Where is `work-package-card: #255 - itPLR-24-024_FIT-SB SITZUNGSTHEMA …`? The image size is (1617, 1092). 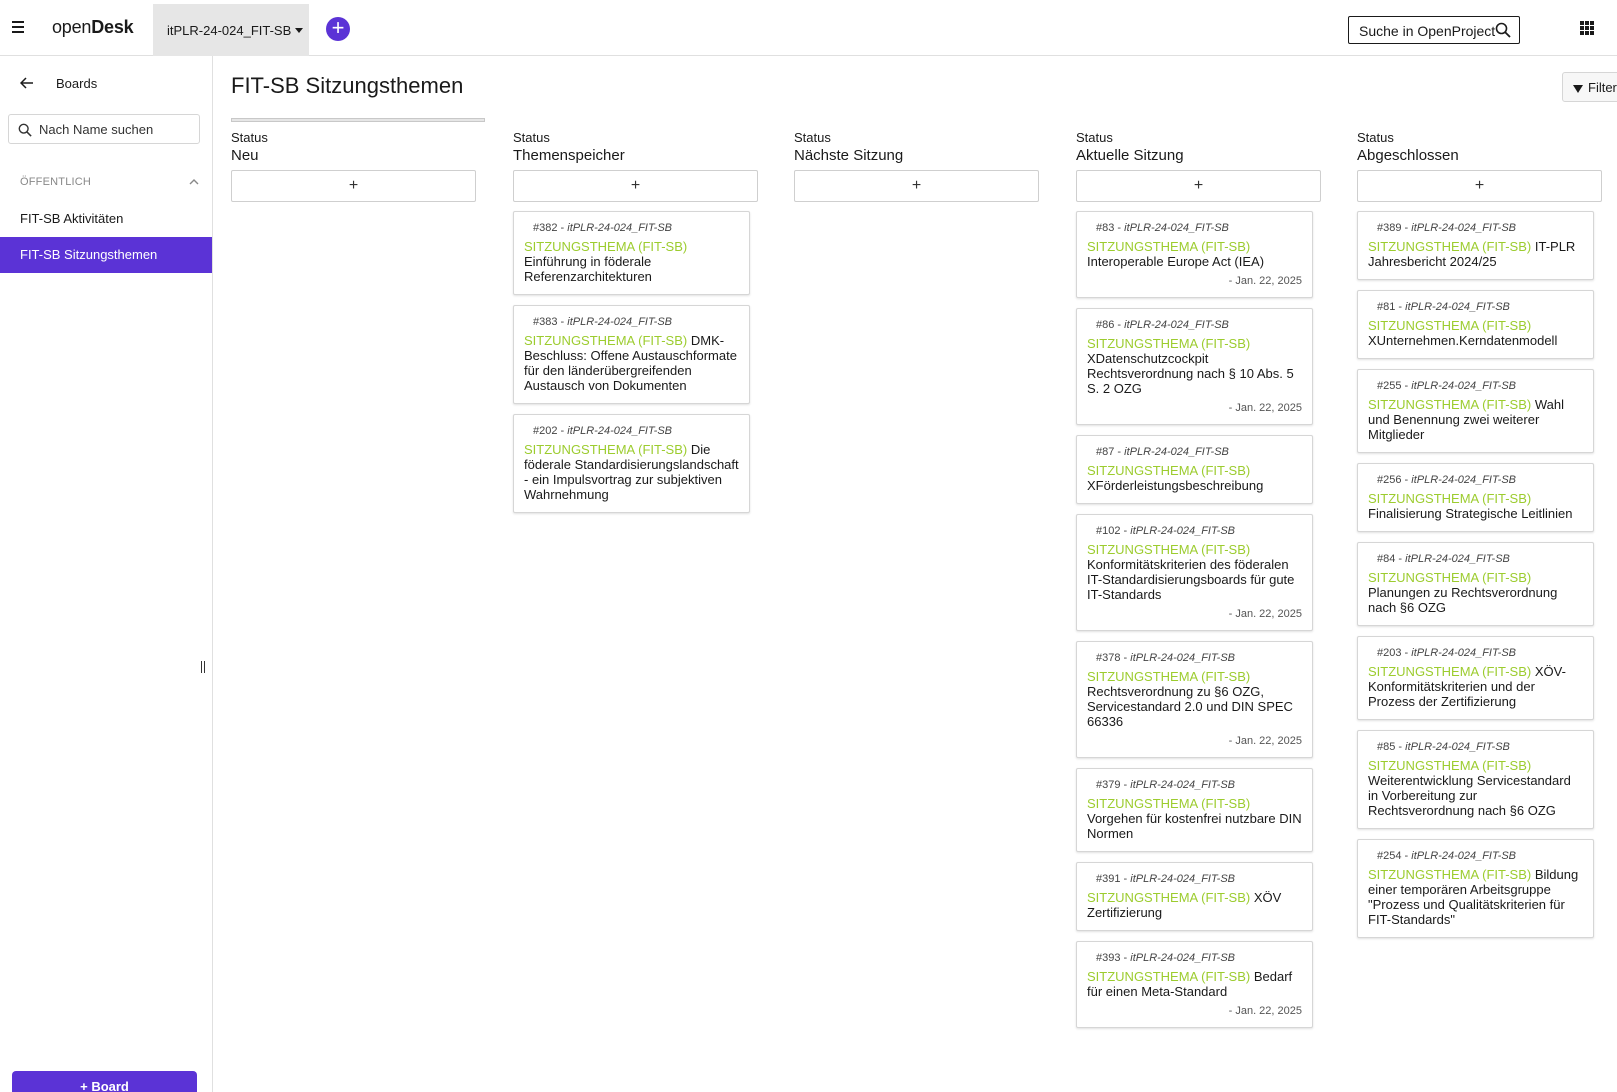
work-package-card: #255 - itPLR-24-024_FIT-SB SITZUNGSTHEMA … is located at coordinates (1475, 411).